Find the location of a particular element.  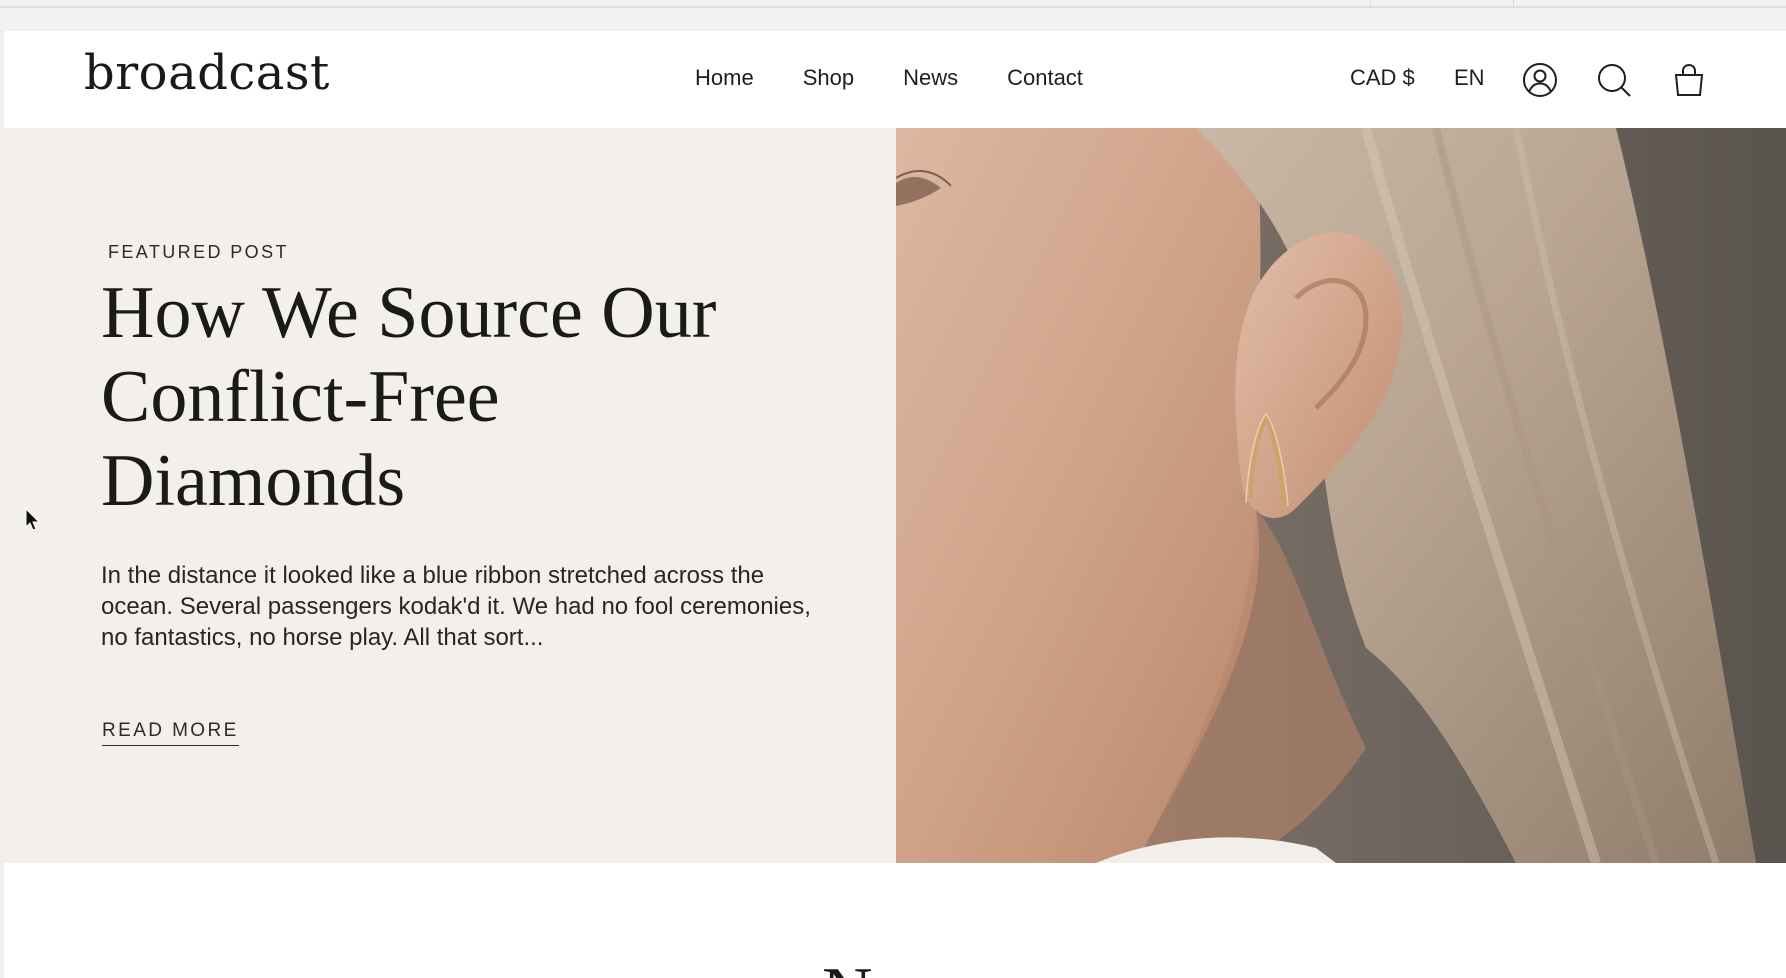

browser-top-strip is located at coordinates (893, 15).